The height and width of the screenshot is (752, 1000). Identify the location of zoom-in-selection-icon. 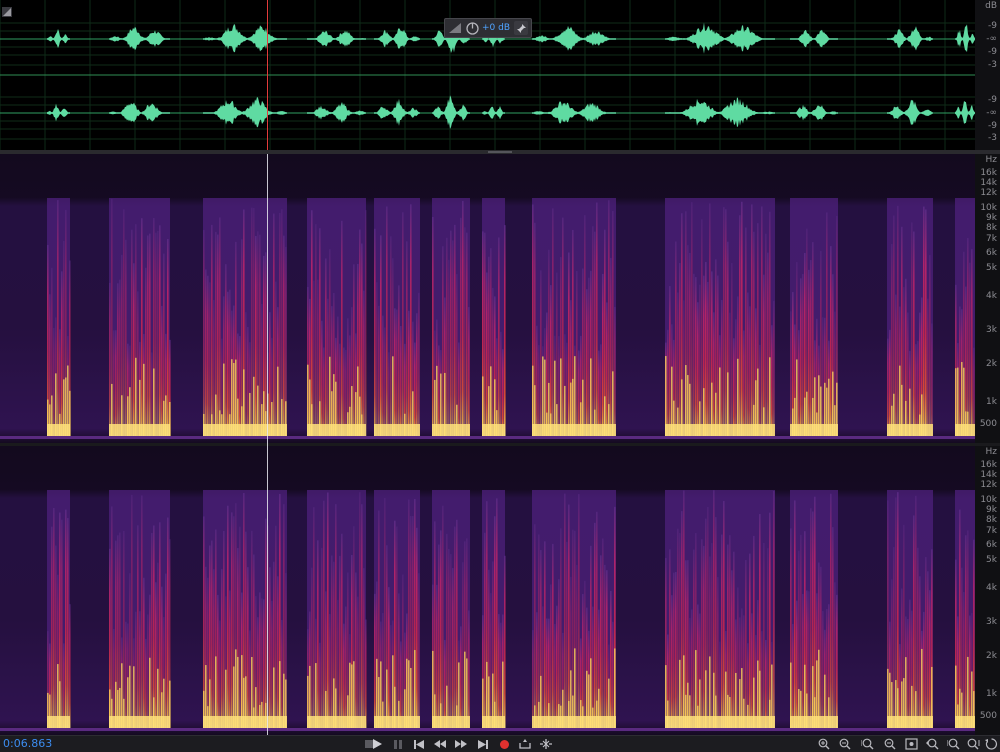
(931, 744).